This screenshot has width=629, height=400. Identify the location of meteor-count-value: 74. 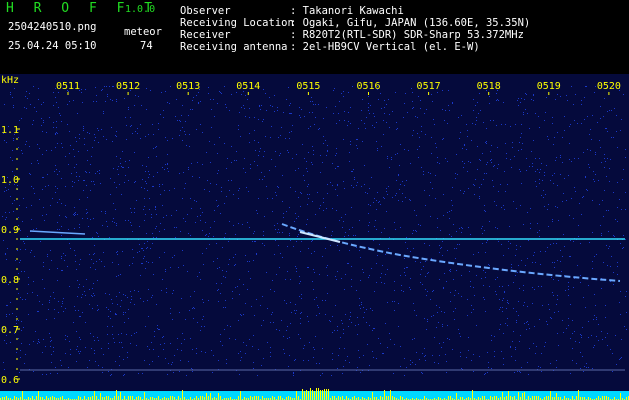
(146, 46).